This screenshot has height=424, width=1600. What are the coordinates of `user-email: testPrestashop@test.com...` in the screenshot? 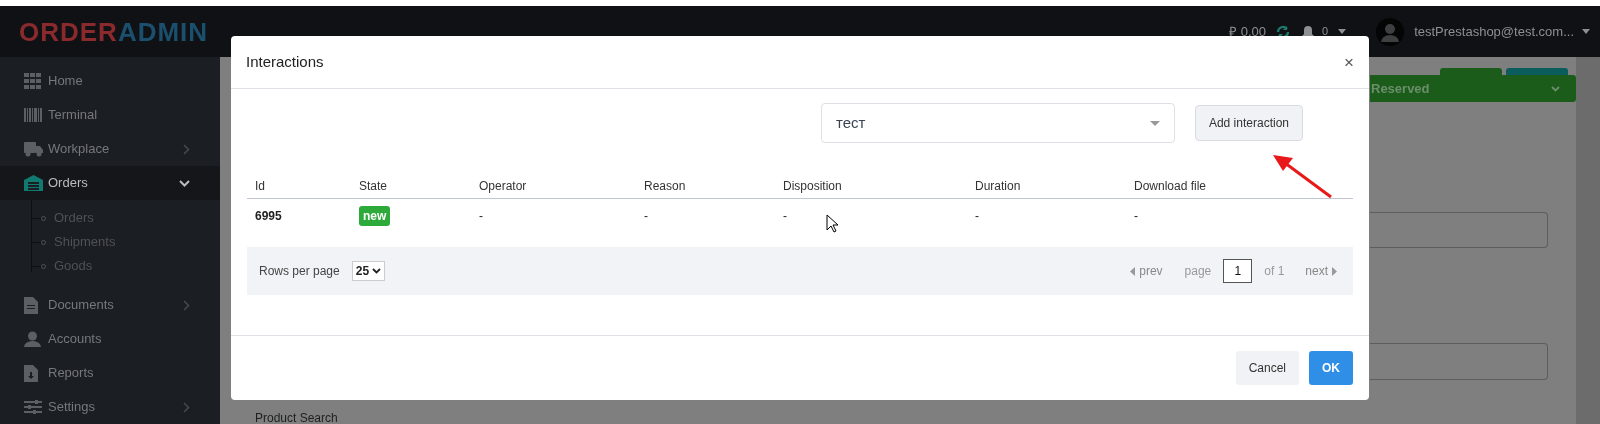 It's located at (1494, 31).